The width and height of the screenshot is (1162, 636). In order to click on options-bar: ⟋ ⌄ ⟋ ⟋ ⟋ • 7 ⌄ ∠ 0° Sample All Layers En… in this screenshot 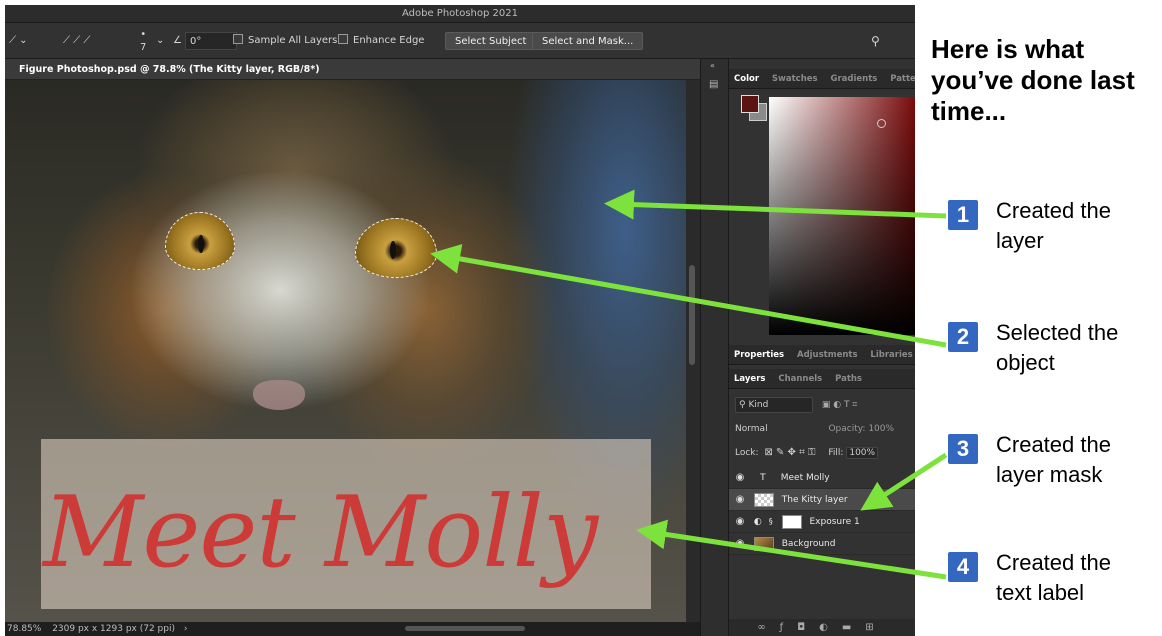, I will do `click(460, 41)`.